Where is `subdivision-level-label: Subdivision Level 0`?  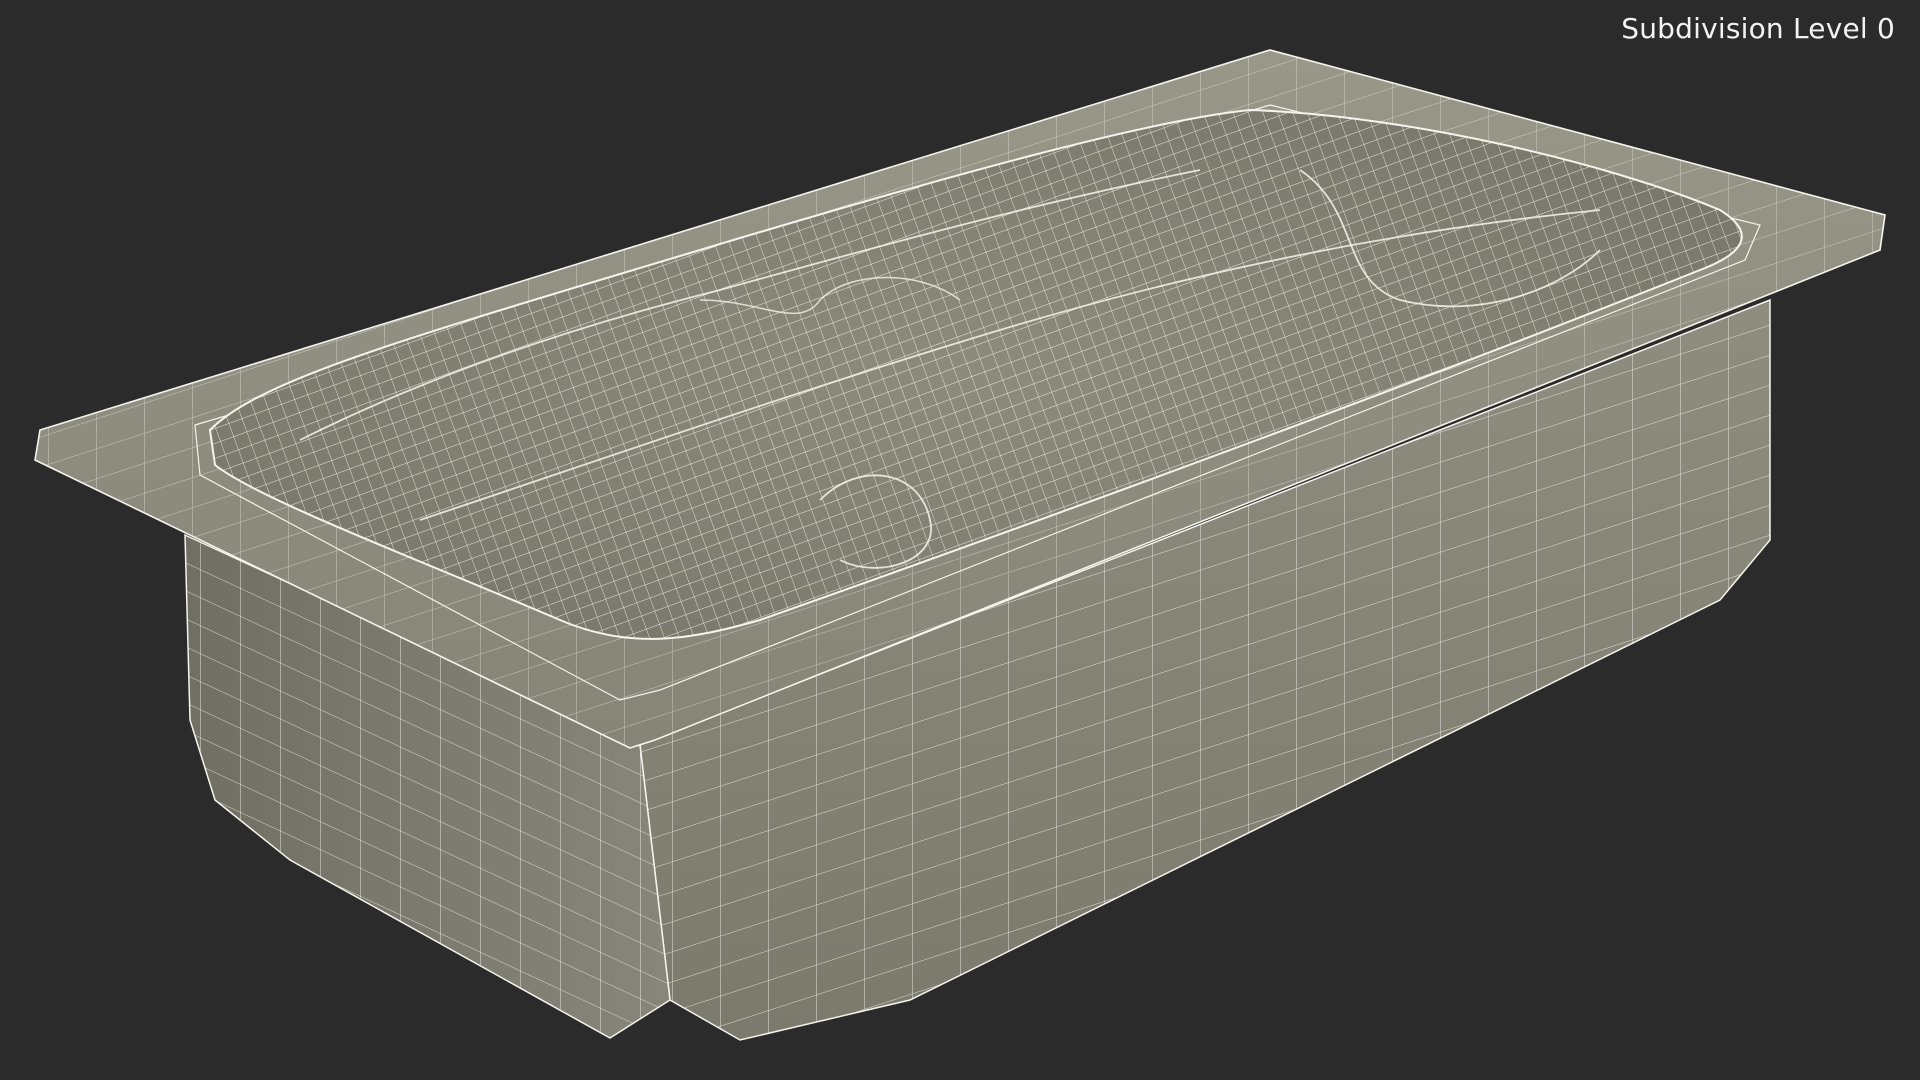
subdivision-level-label: Subdivision Level 0 is located at coordinates (1758, 28).